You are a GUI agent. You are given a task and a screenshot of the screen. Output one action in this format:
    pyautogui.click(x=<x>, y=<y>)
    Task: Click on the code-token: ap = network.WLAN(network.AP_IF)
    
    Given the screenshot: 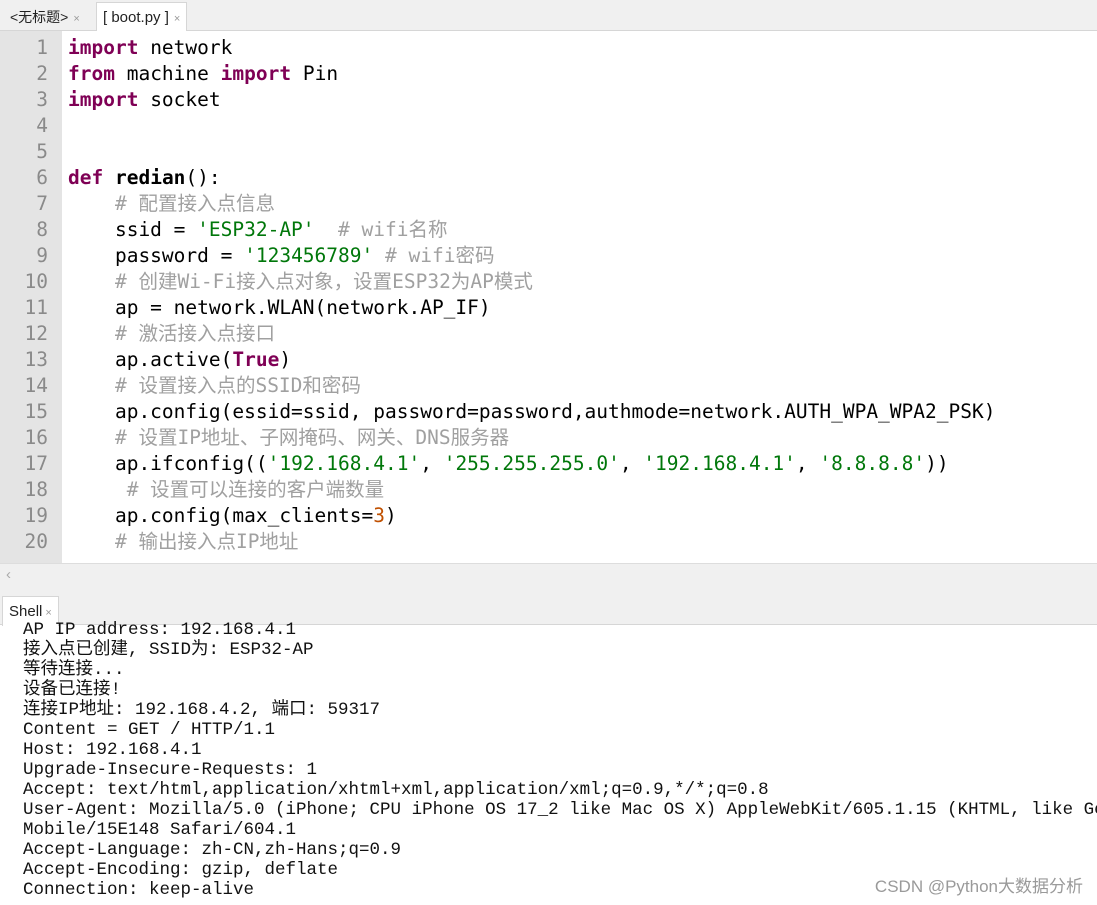 What is the action you would take?
    pyautogui.click(x=279, y=307)
    